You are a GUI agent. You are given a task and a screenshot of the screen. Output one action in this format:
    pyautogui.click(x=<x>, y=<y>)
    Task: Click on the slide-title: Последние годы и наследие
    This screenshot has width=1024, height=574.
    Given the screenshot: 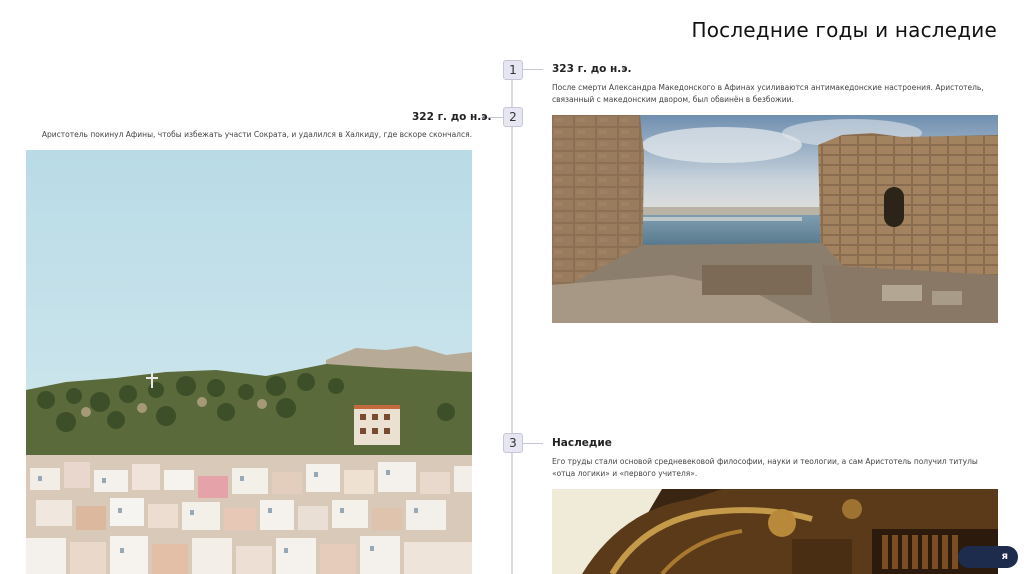 What is the action you would take?
    pyautogui.click(x=844, y=30)
    